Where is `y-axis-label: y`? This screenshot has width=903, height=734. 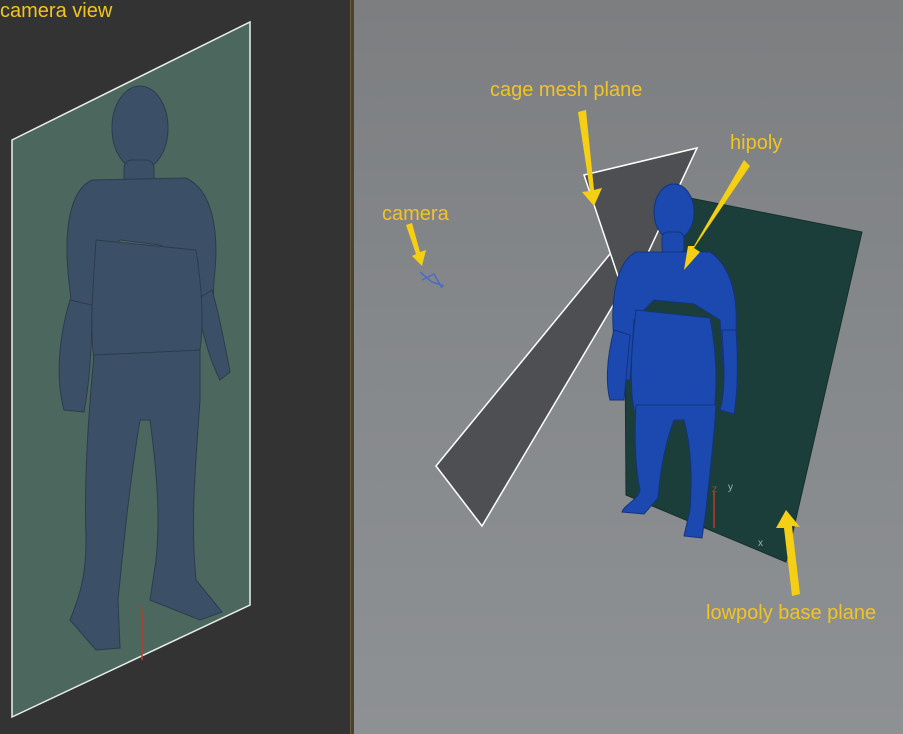 y-axis-label: y is located at coordinates (730, 487).